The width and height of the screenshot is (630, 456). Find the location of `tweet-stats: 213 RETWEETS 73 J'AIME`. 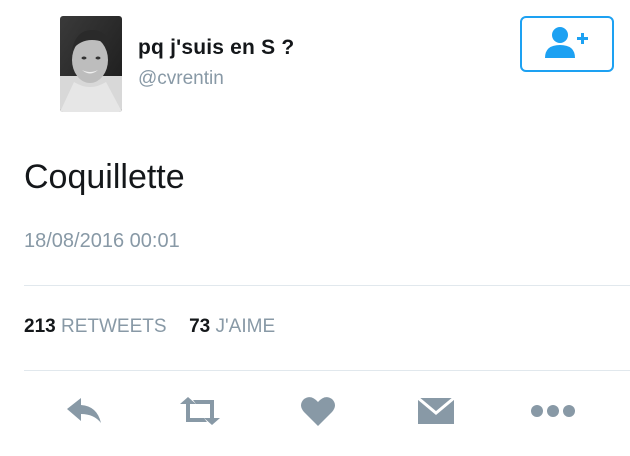

tweet-stats: 213 RETWEETS 73 J'AIME is located at coordinates (149, 327).